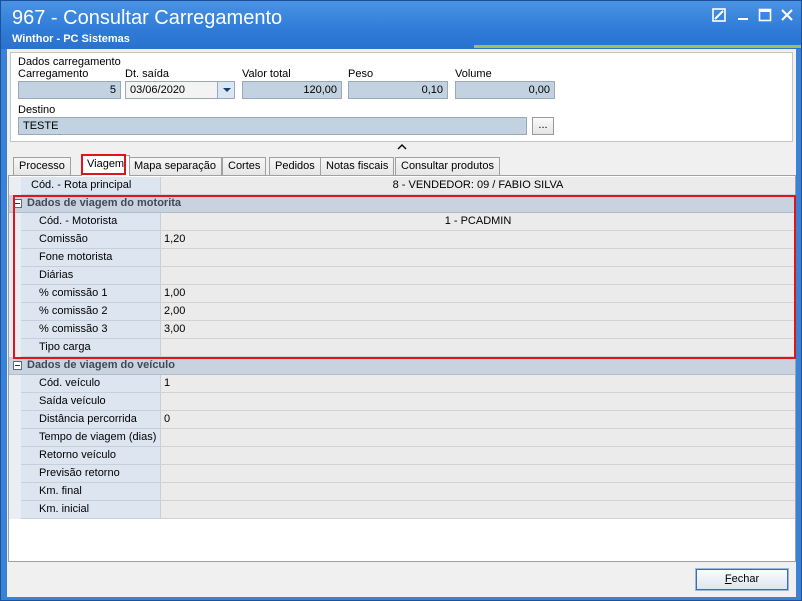 The width and height of the screenshot is (802, 601). What do you see at coordinates (90, 474) in the screenshot?
I see `row-name: Previsão retorno` at bounding box center [90, 474].